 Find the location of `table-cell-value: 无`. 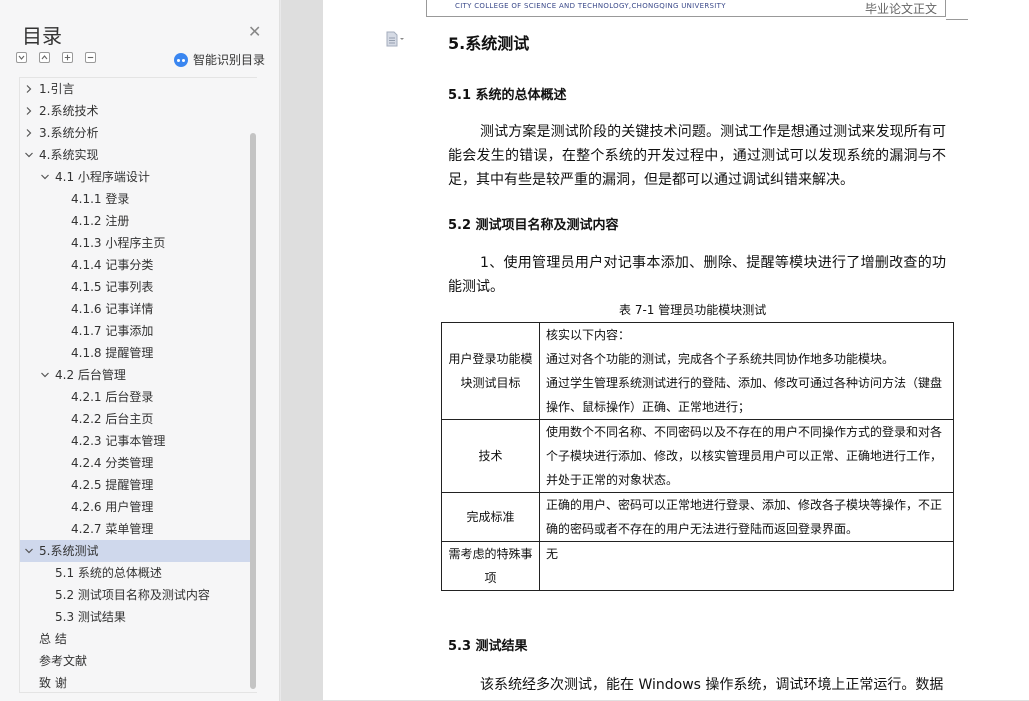

table-cell-value: 无 is located at coordinates (746, 566).